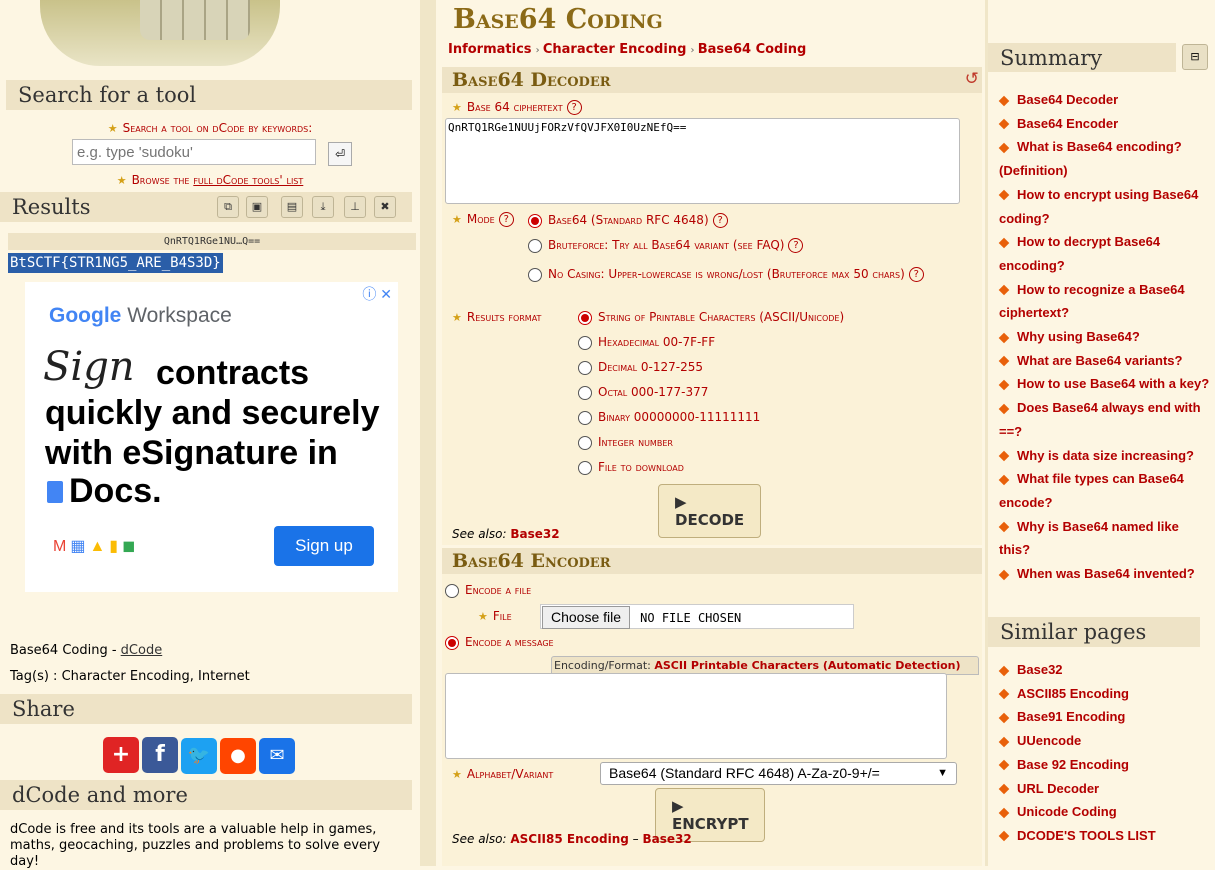 The width and height of the screenshot is (1215, 870). What do you see at coordinates (206, 709) in the screenshot?
I see `share-section-title: Share` at bounding box center [206, 709].